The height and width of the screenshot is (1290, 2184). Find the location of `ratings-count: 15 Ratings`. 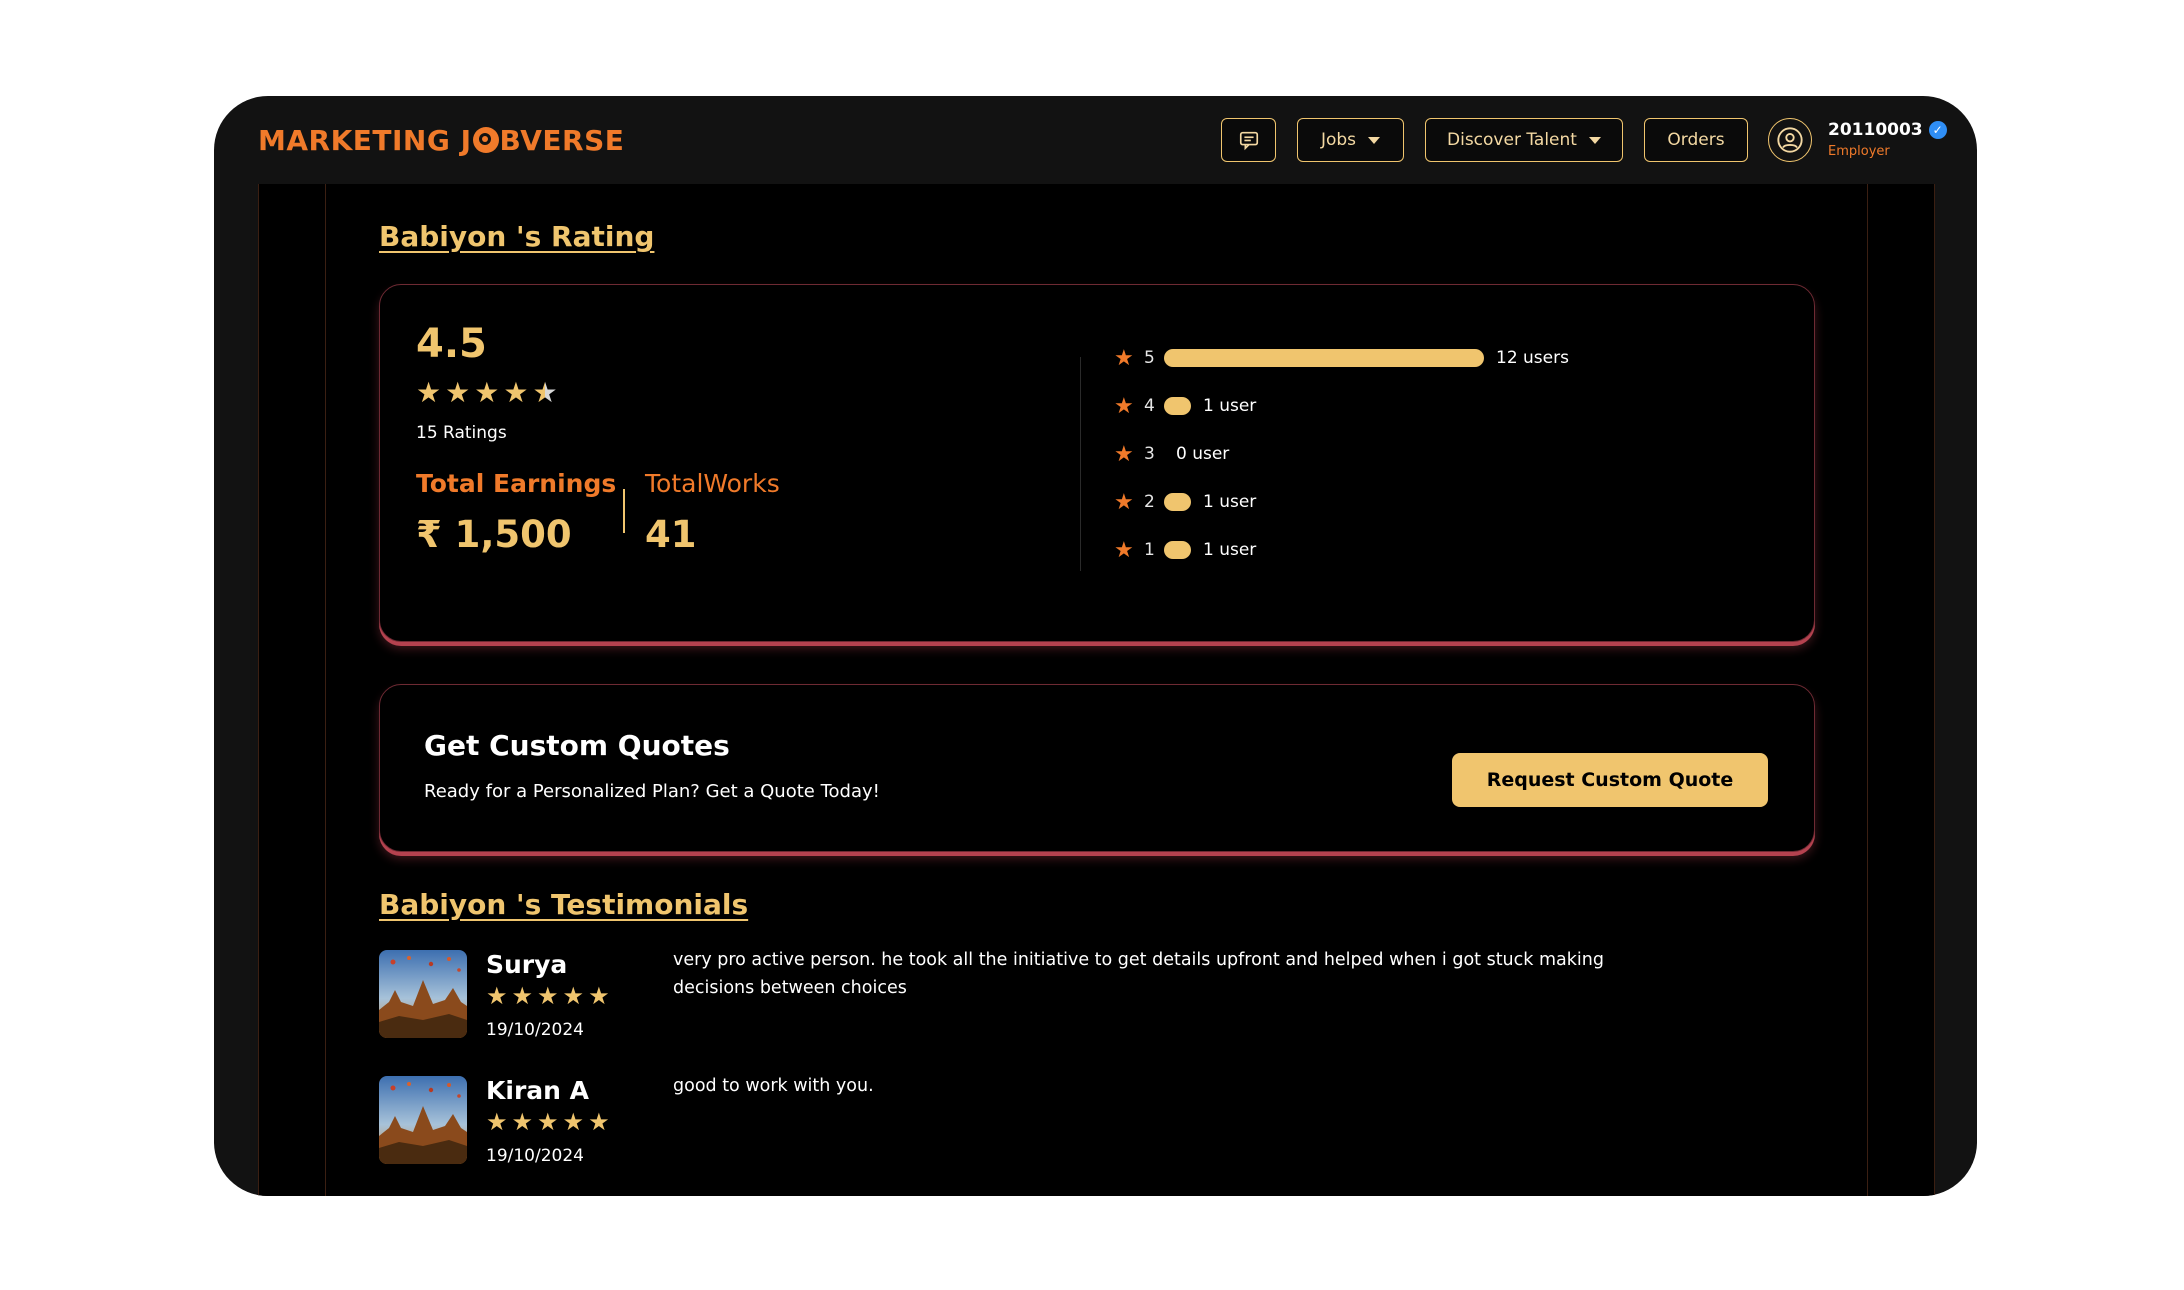

ratings-count: 15 Ratings is located at coordinates (461, 433).